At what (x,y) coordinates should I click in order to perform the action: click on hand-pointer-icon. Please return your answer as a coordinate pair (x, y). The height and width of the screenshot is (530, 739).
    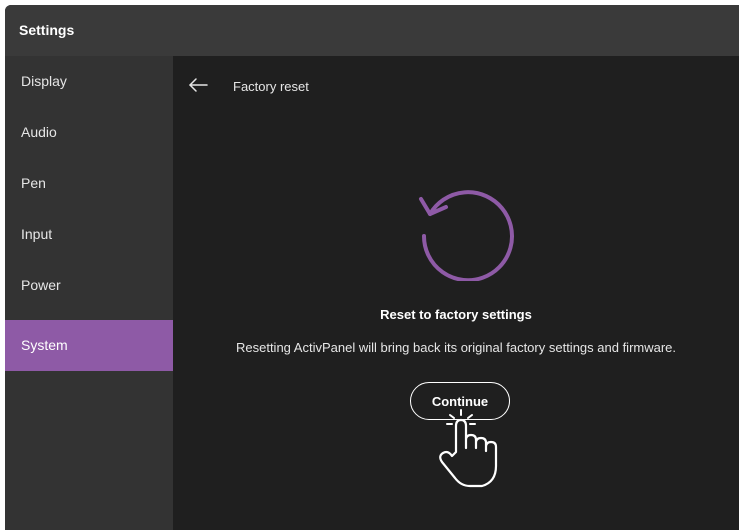
    Looking at the image, I should click on (468, 448).